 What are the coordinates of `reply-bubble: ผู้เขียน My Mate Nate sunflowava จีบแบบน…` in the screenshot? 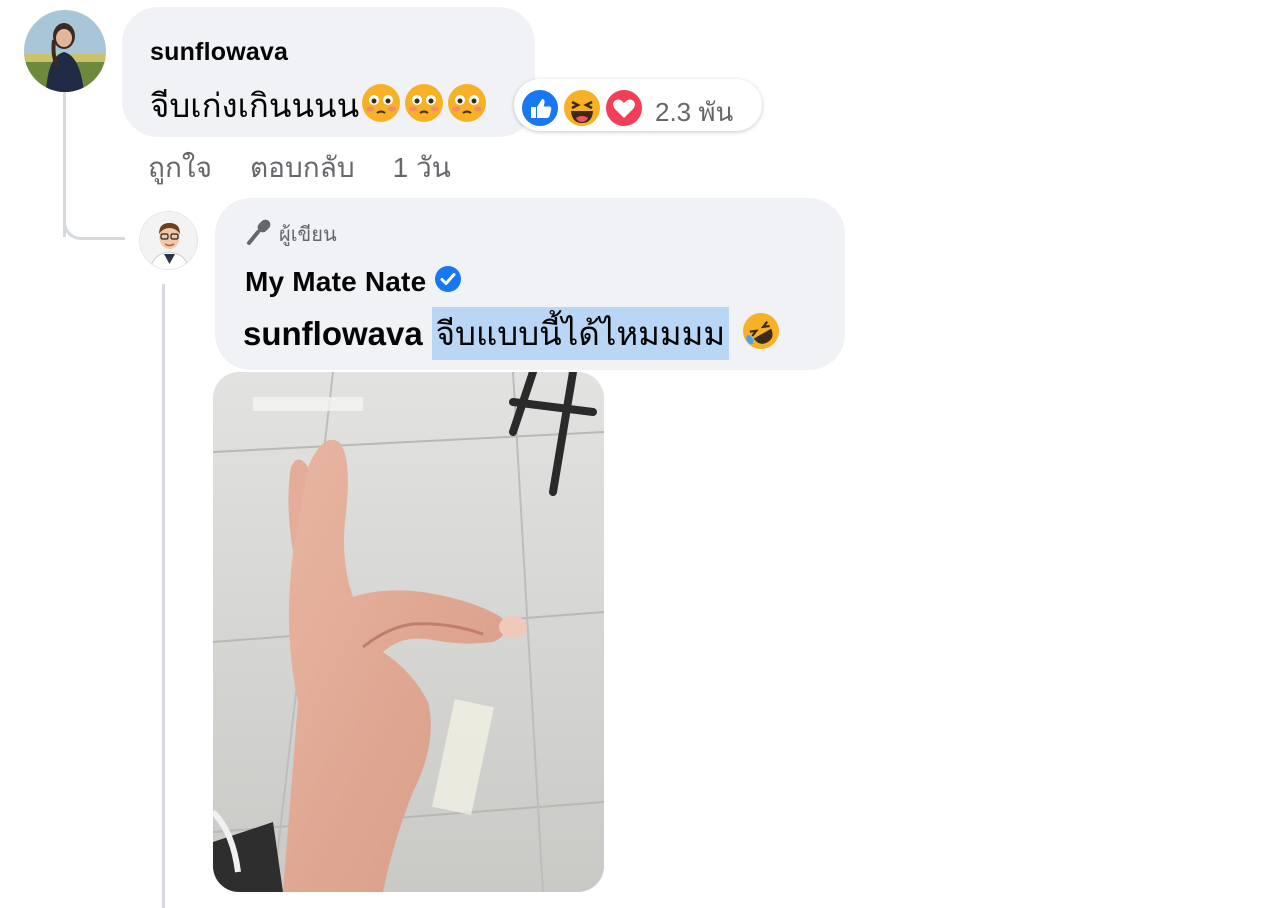 It's located at (530, 284).